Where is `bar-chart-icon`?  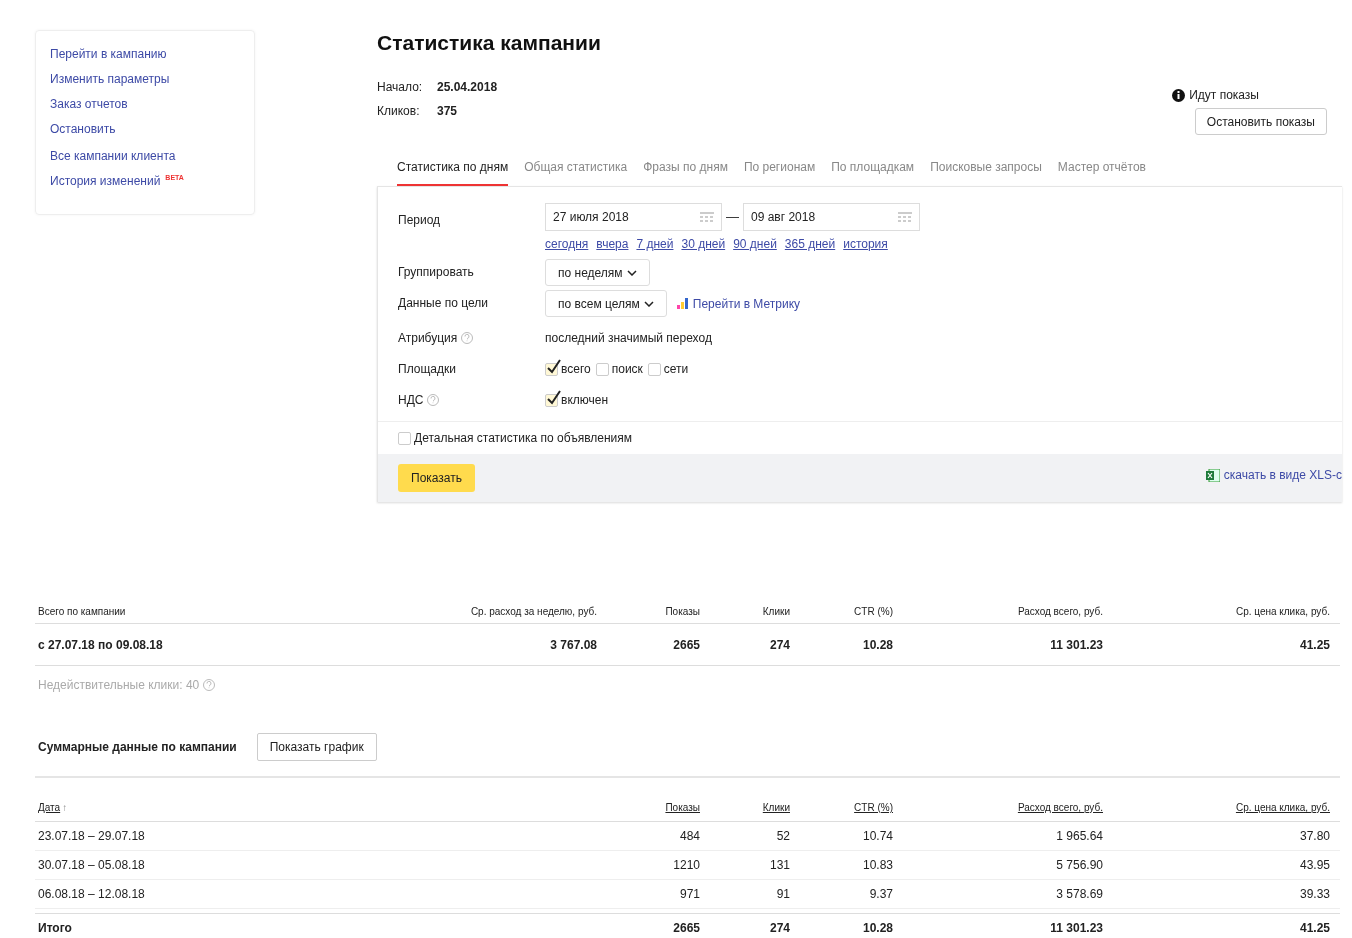
bar-chart-icon is located at coordinates (682, 303).